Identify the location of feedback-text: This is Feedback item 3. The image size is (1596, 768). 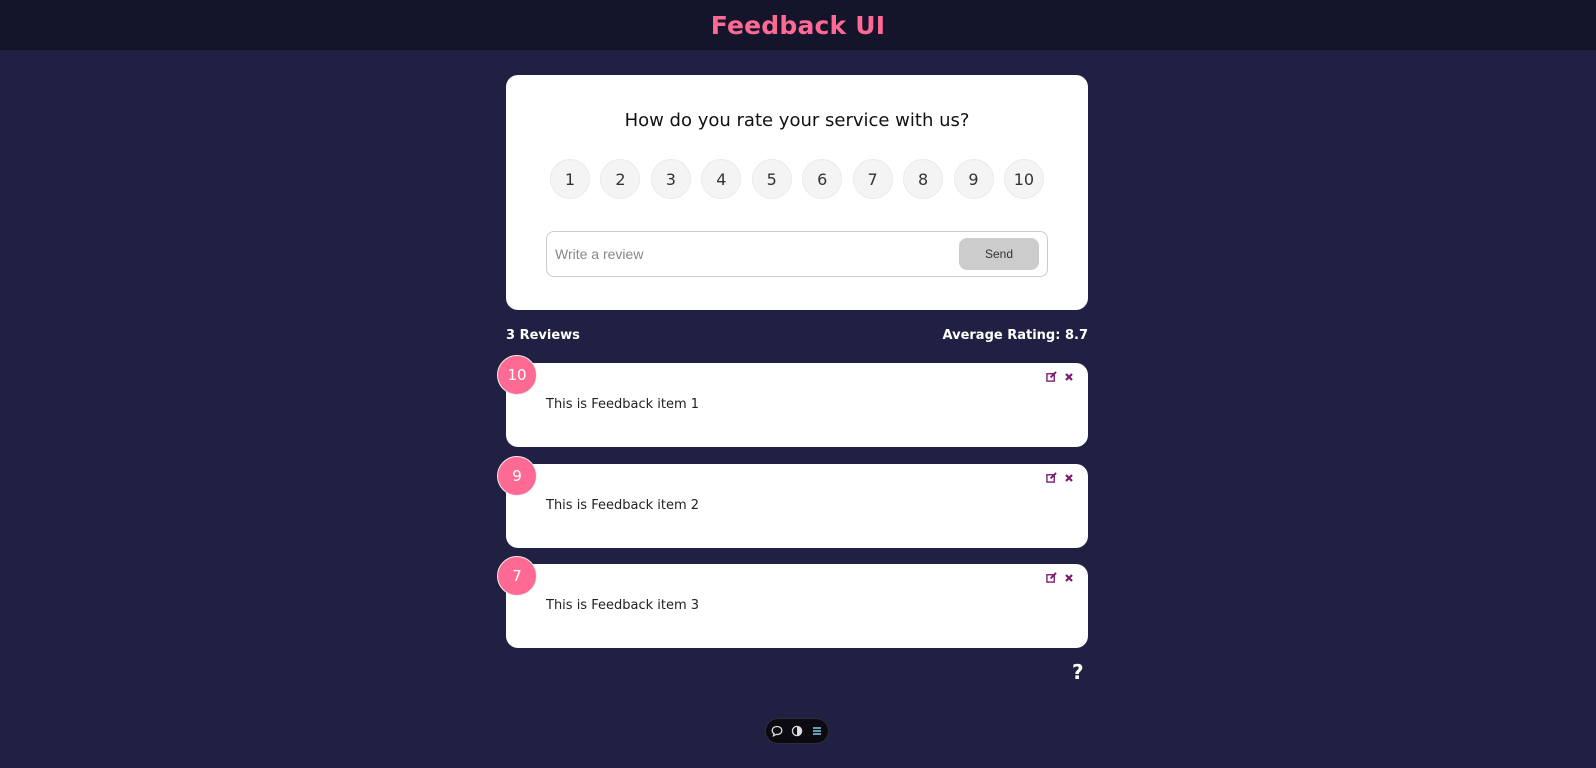
(623, 605).